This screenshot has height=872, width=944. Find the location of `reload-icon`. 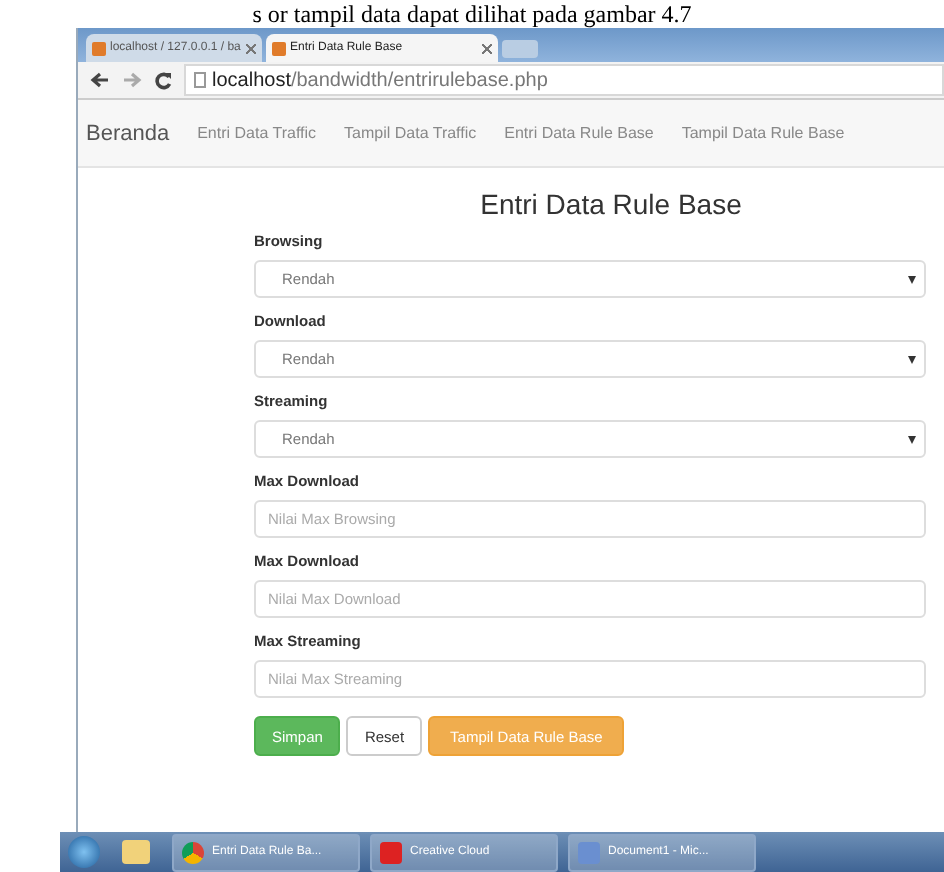

reload-icon is located at coordinates (163, 80).